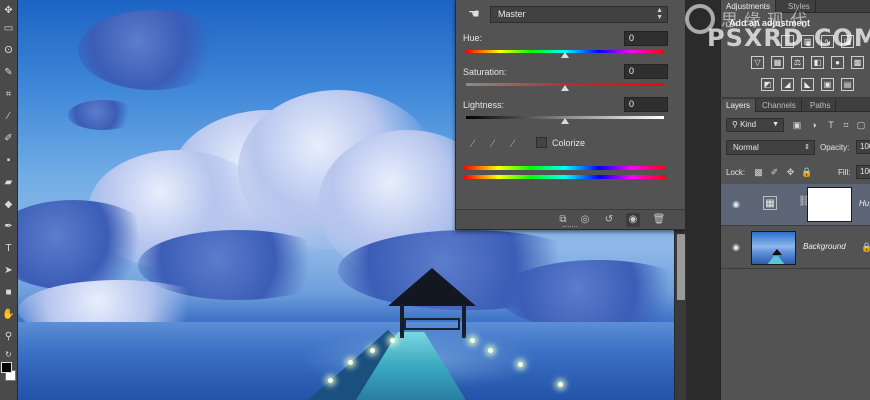 This screenshot has height=400, width=870. What do you see at coordinates (570, 227) in the screenshot?
I see `resize-grip` at bounding box center [570, 227].